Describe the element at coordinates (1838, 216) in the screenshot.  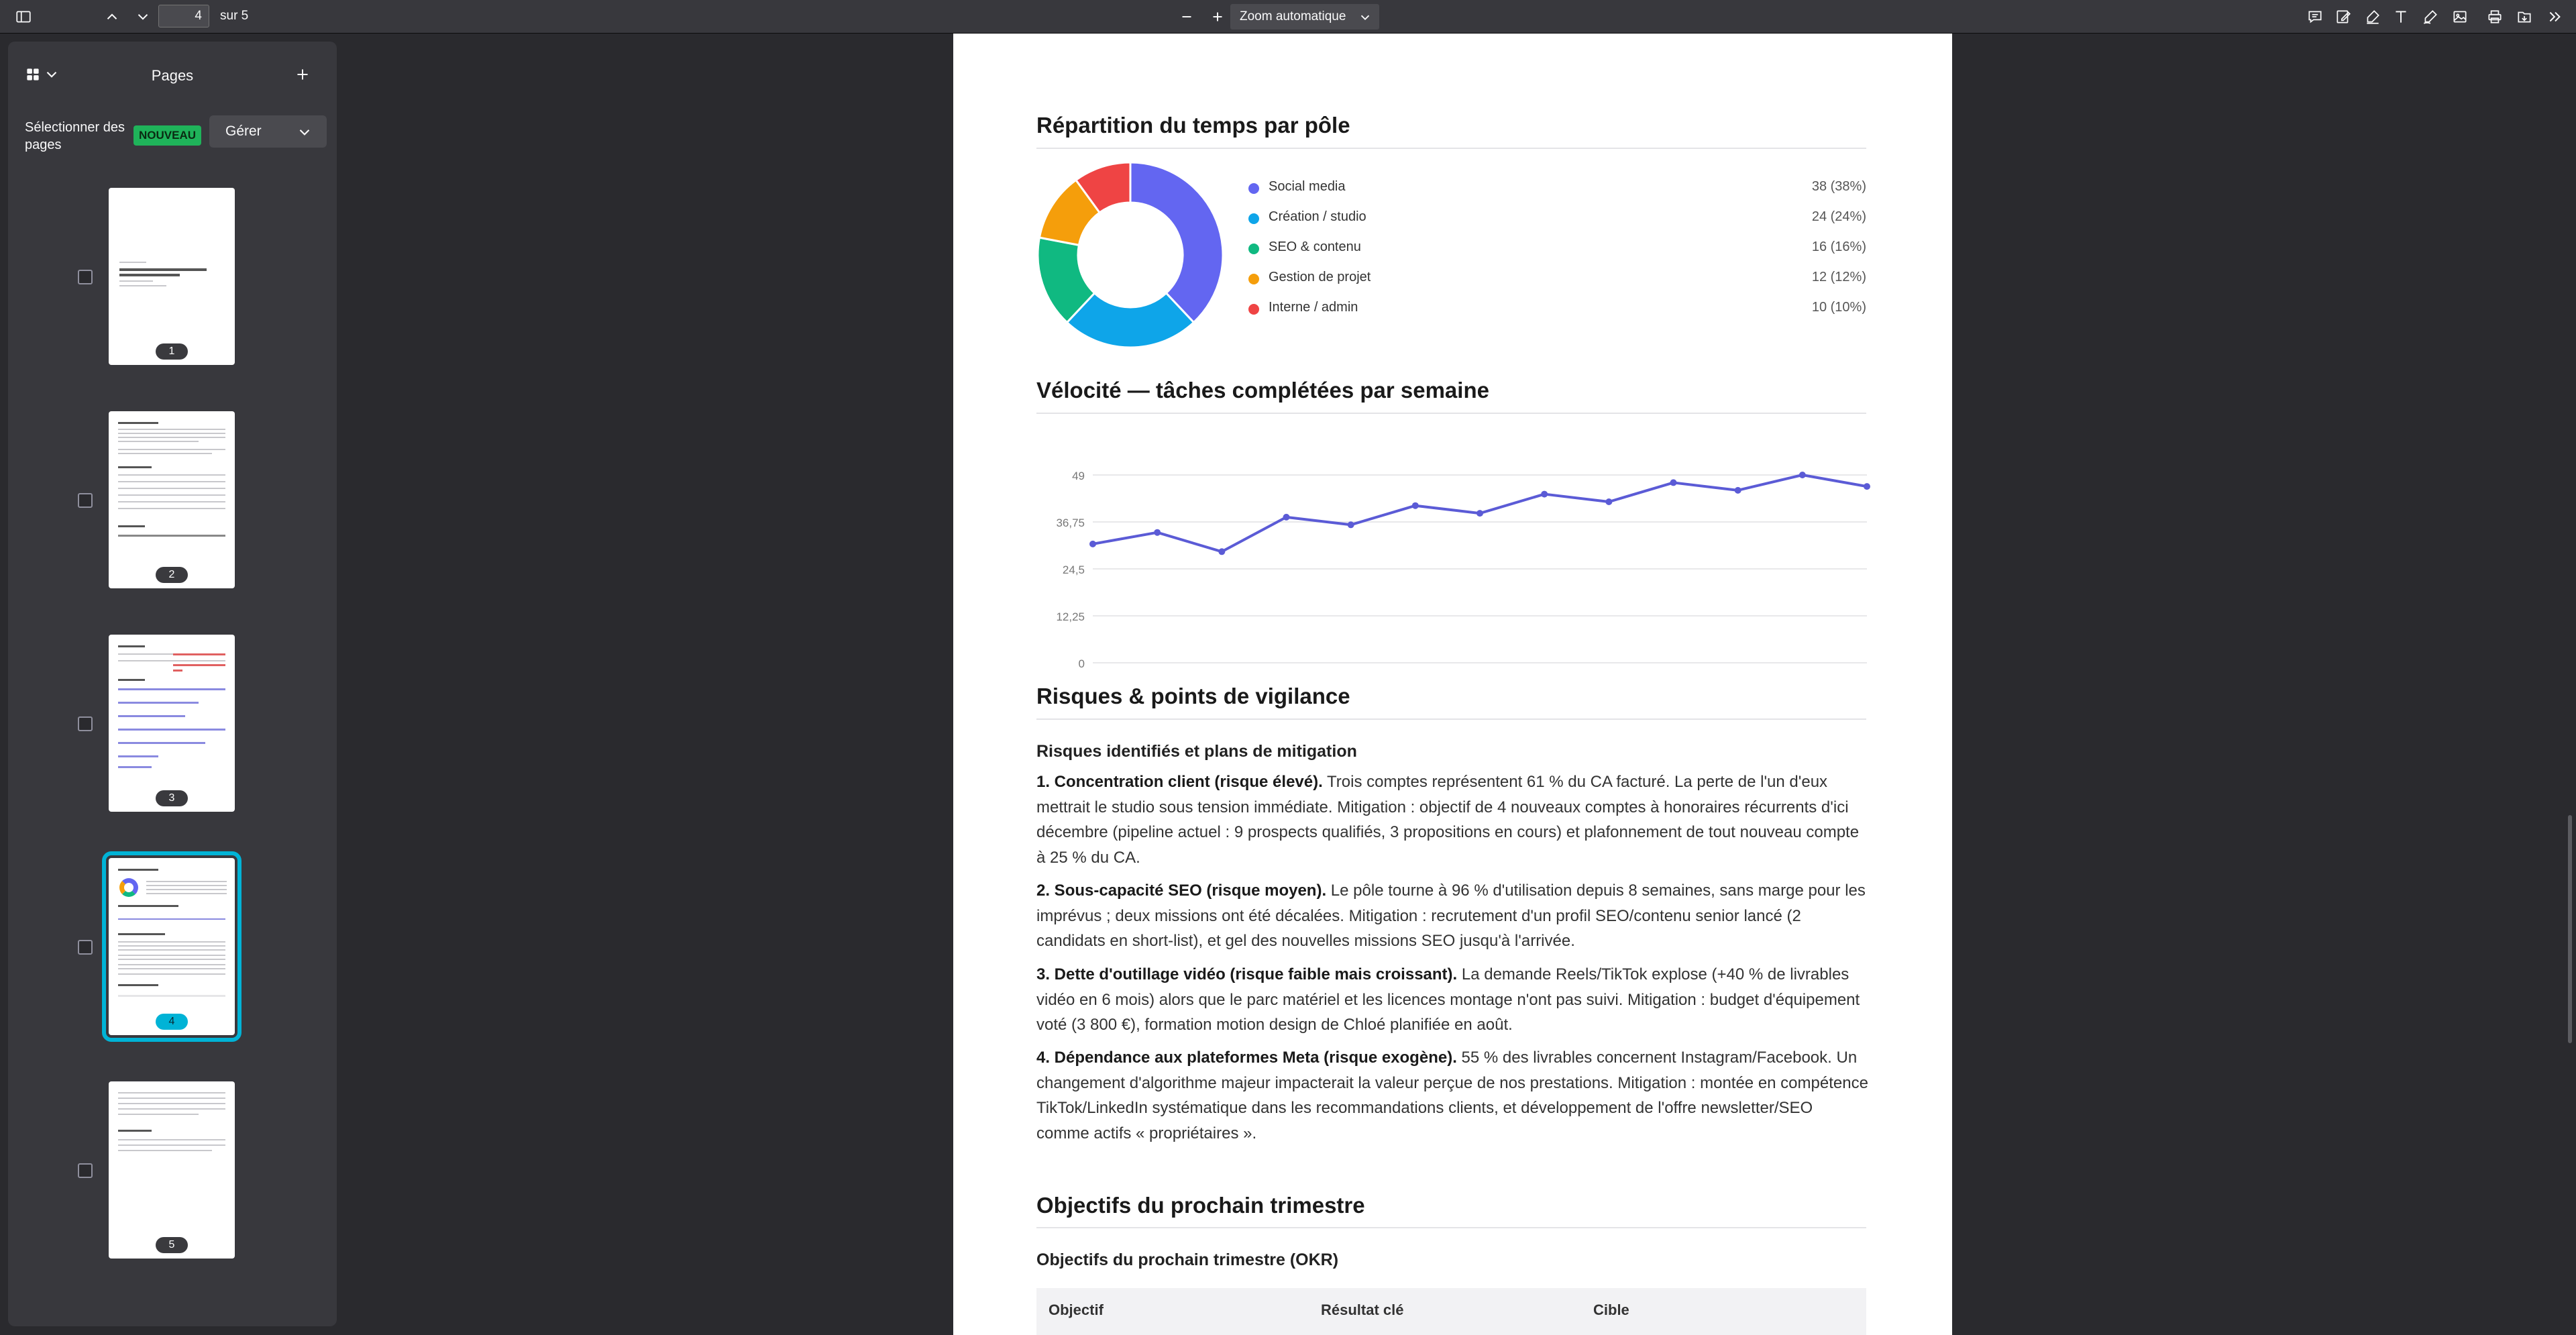
I see `legend-value: 24 (24%)` at that location.